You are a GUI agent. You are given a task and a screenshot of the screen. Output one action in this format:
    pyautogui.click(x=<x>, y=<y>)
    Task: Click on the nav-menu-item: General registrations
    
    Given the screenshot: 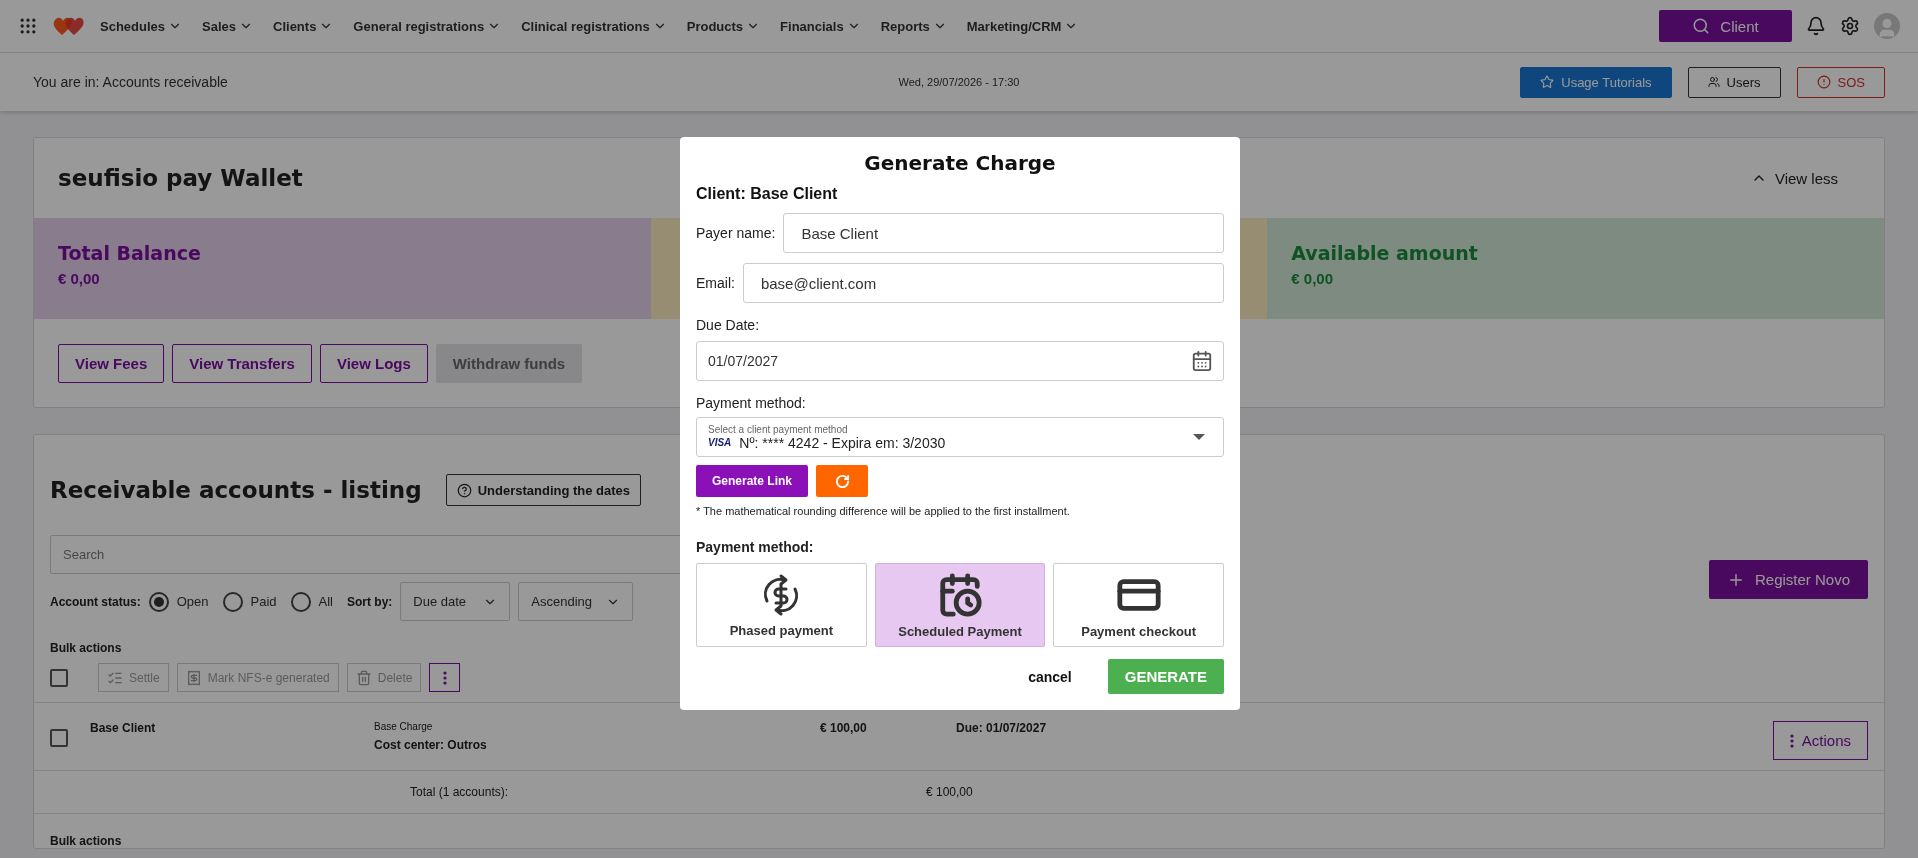 What is the action you would take?
    pyautogui.click(x=427, y=26)
    